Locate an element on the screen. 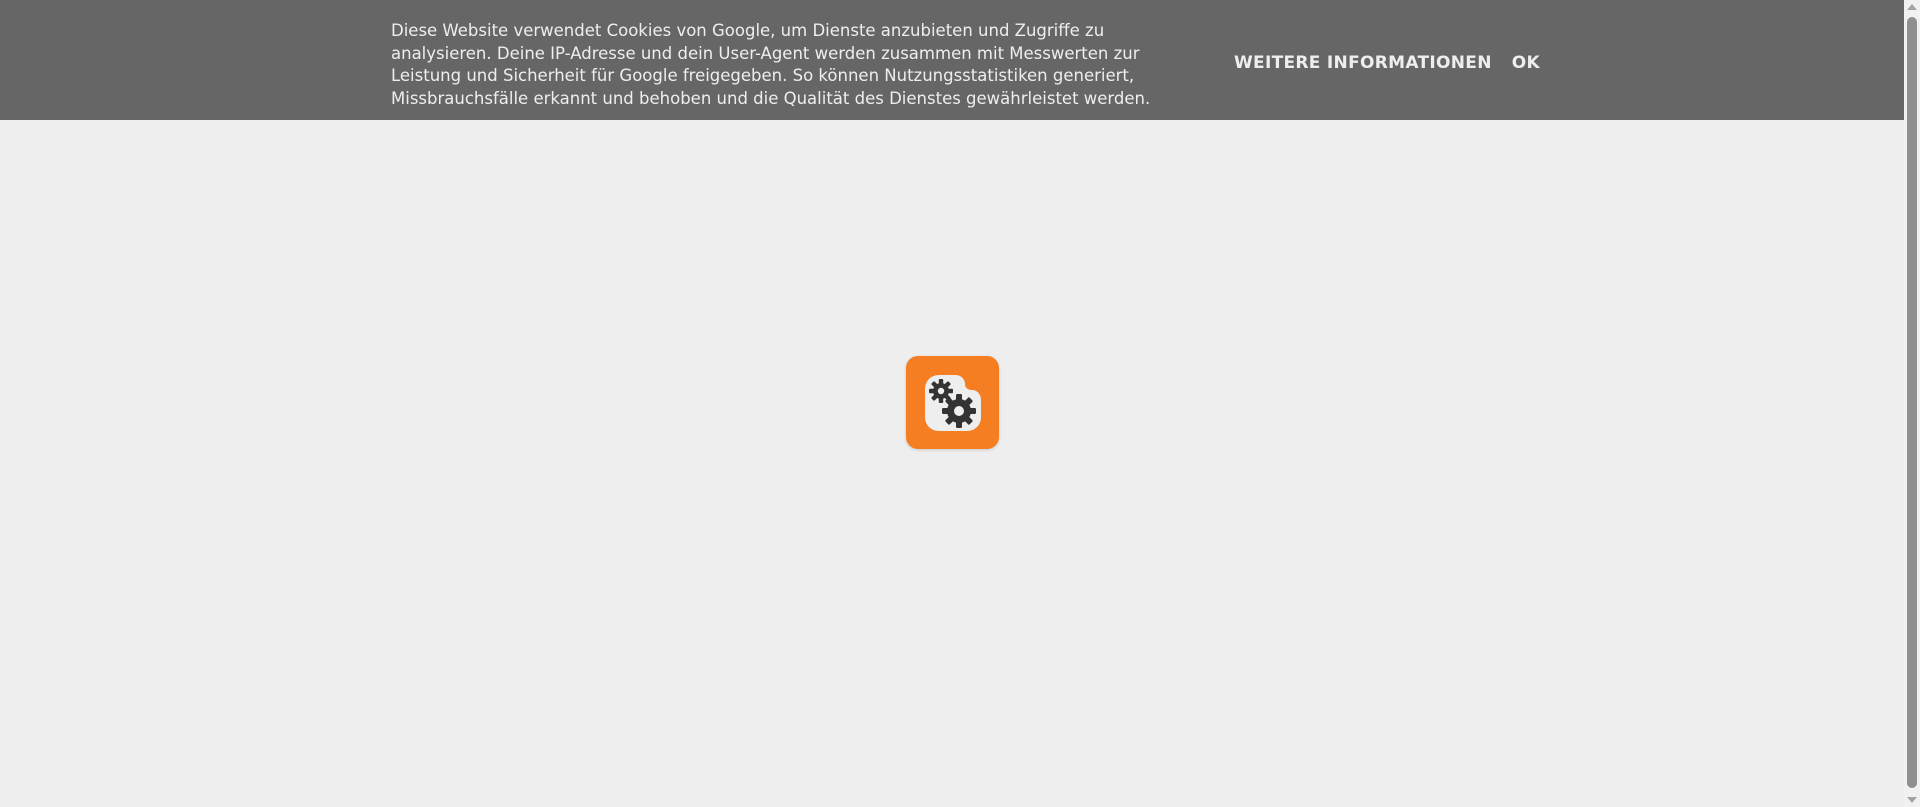  vertical-scrollbar is located at coordinates (1912, 403).